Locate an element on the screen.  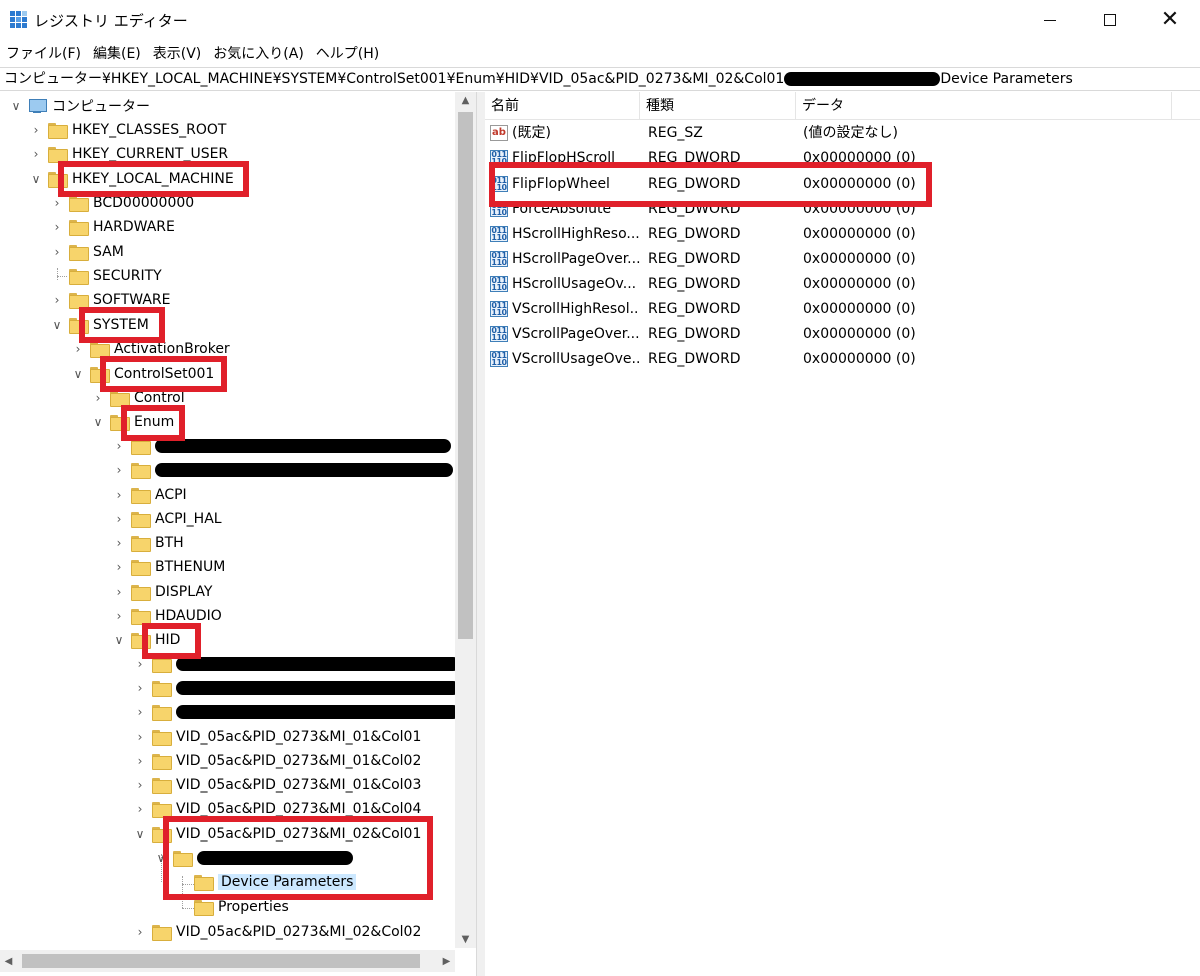
values-header: 名前 種類 データ is located at coordinates (842, 106).